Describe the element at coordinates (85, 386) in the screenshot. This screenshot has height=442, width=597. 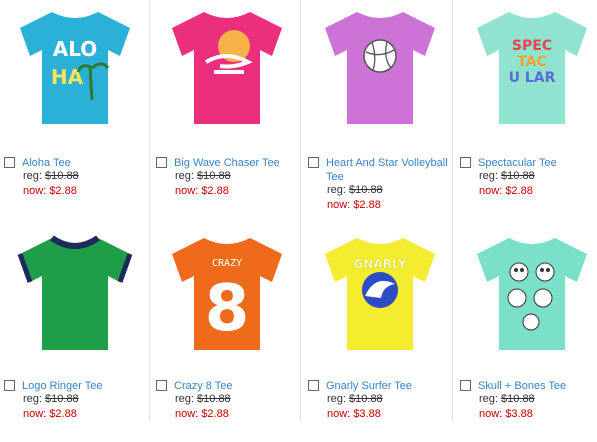
I see `product-name-link: Logo Ringer Tee` at that location.